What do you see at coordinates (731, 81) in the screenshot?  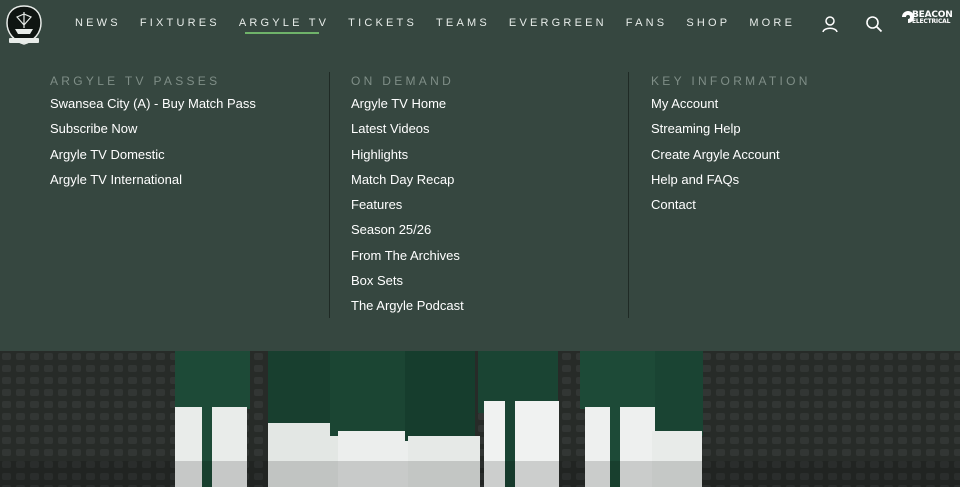 I see `column-heading: KEY INFORMATION` at bounding box center [731, 81].